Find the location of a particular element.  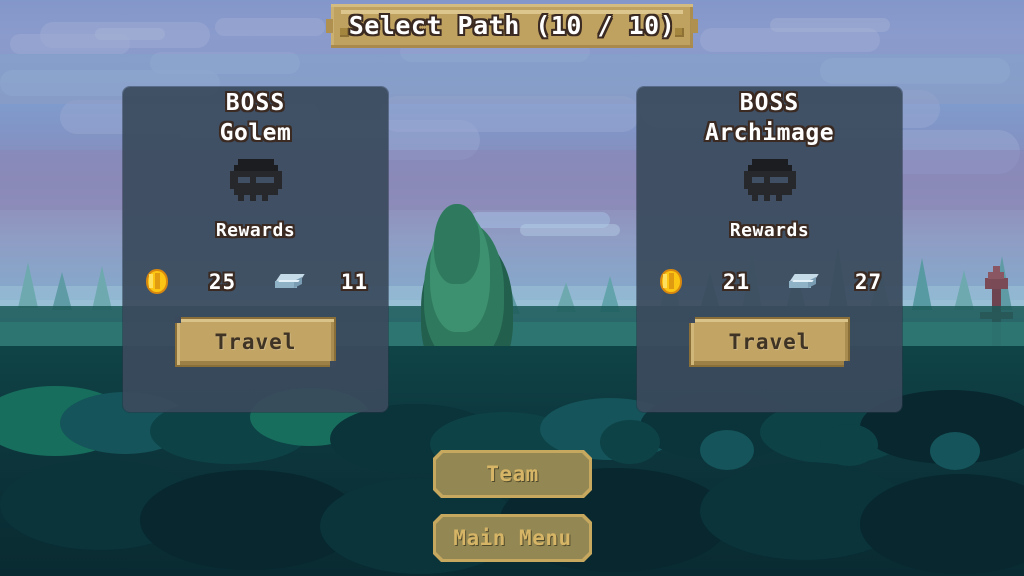

rewards-row: 25 11 is located at coordinates (255, 281).